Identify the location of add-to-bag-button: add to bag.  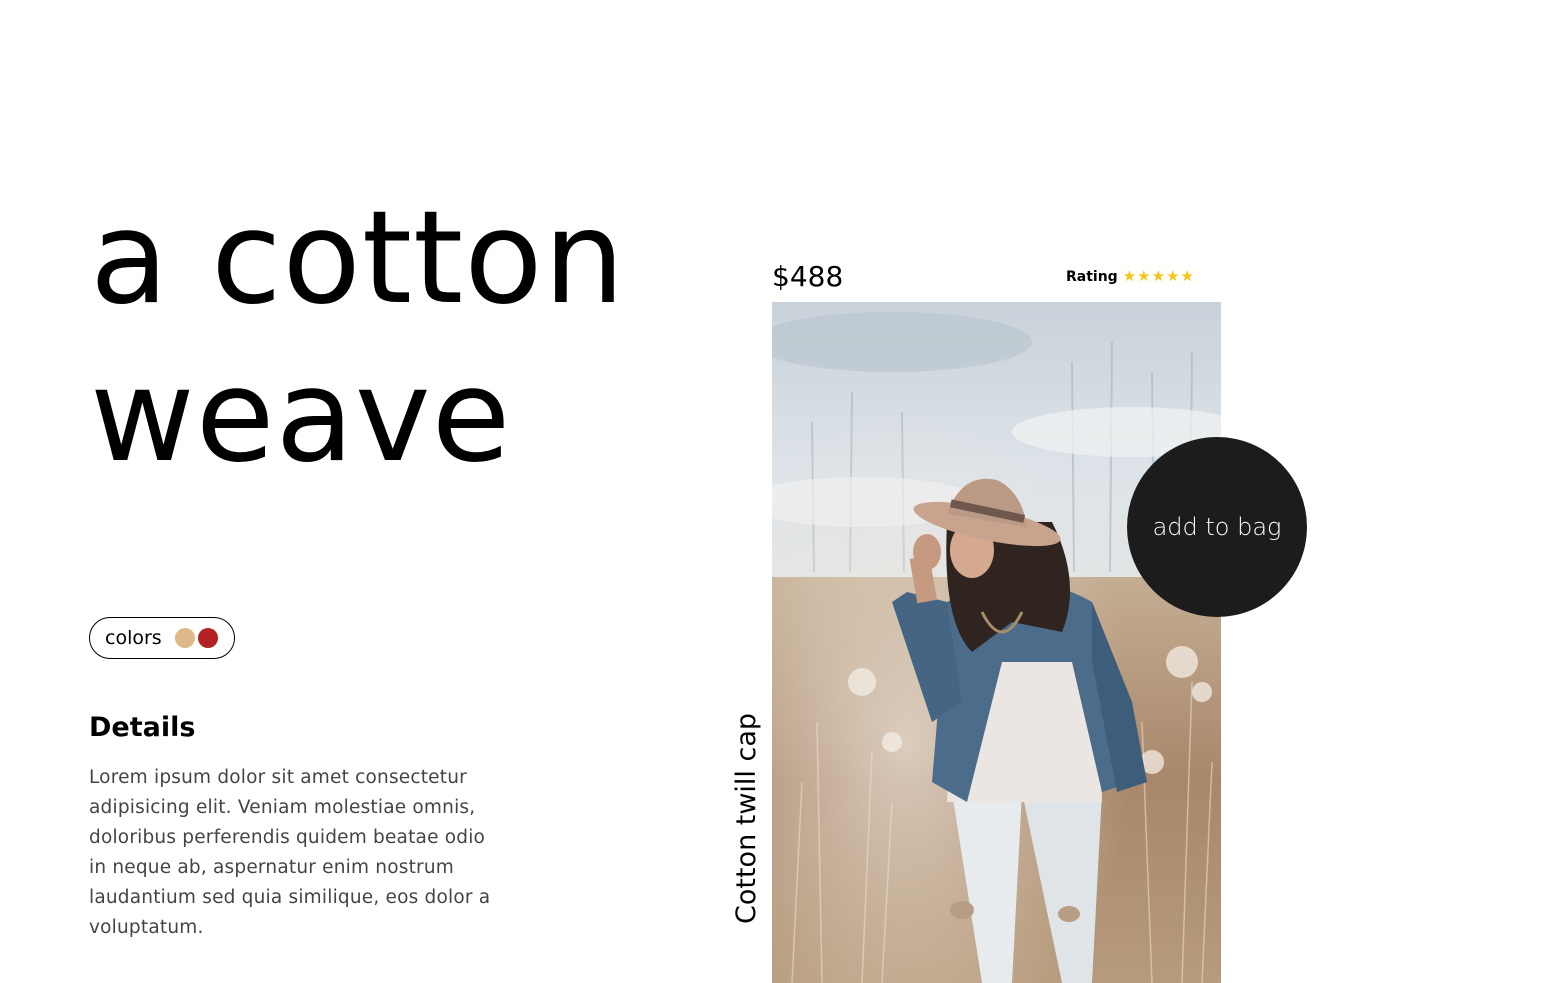
(1217, 527).